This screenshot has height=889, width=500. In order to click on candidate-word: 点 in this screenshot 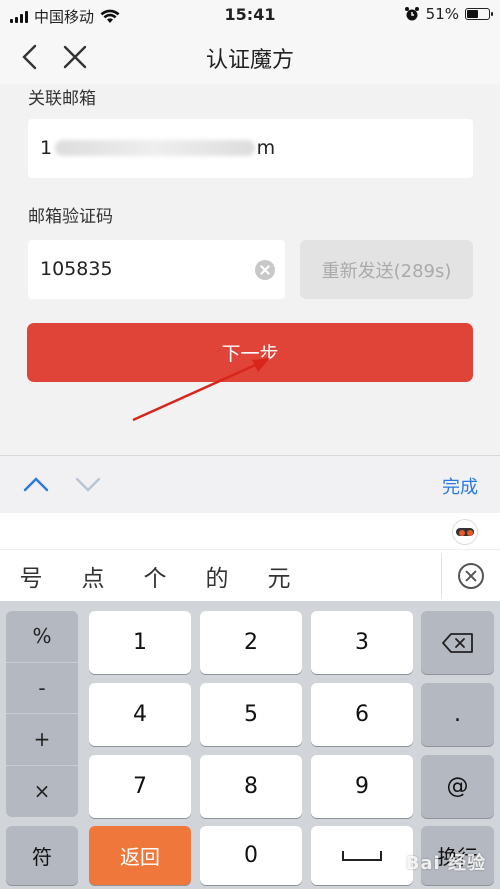, I will do `click(93, 576)`.